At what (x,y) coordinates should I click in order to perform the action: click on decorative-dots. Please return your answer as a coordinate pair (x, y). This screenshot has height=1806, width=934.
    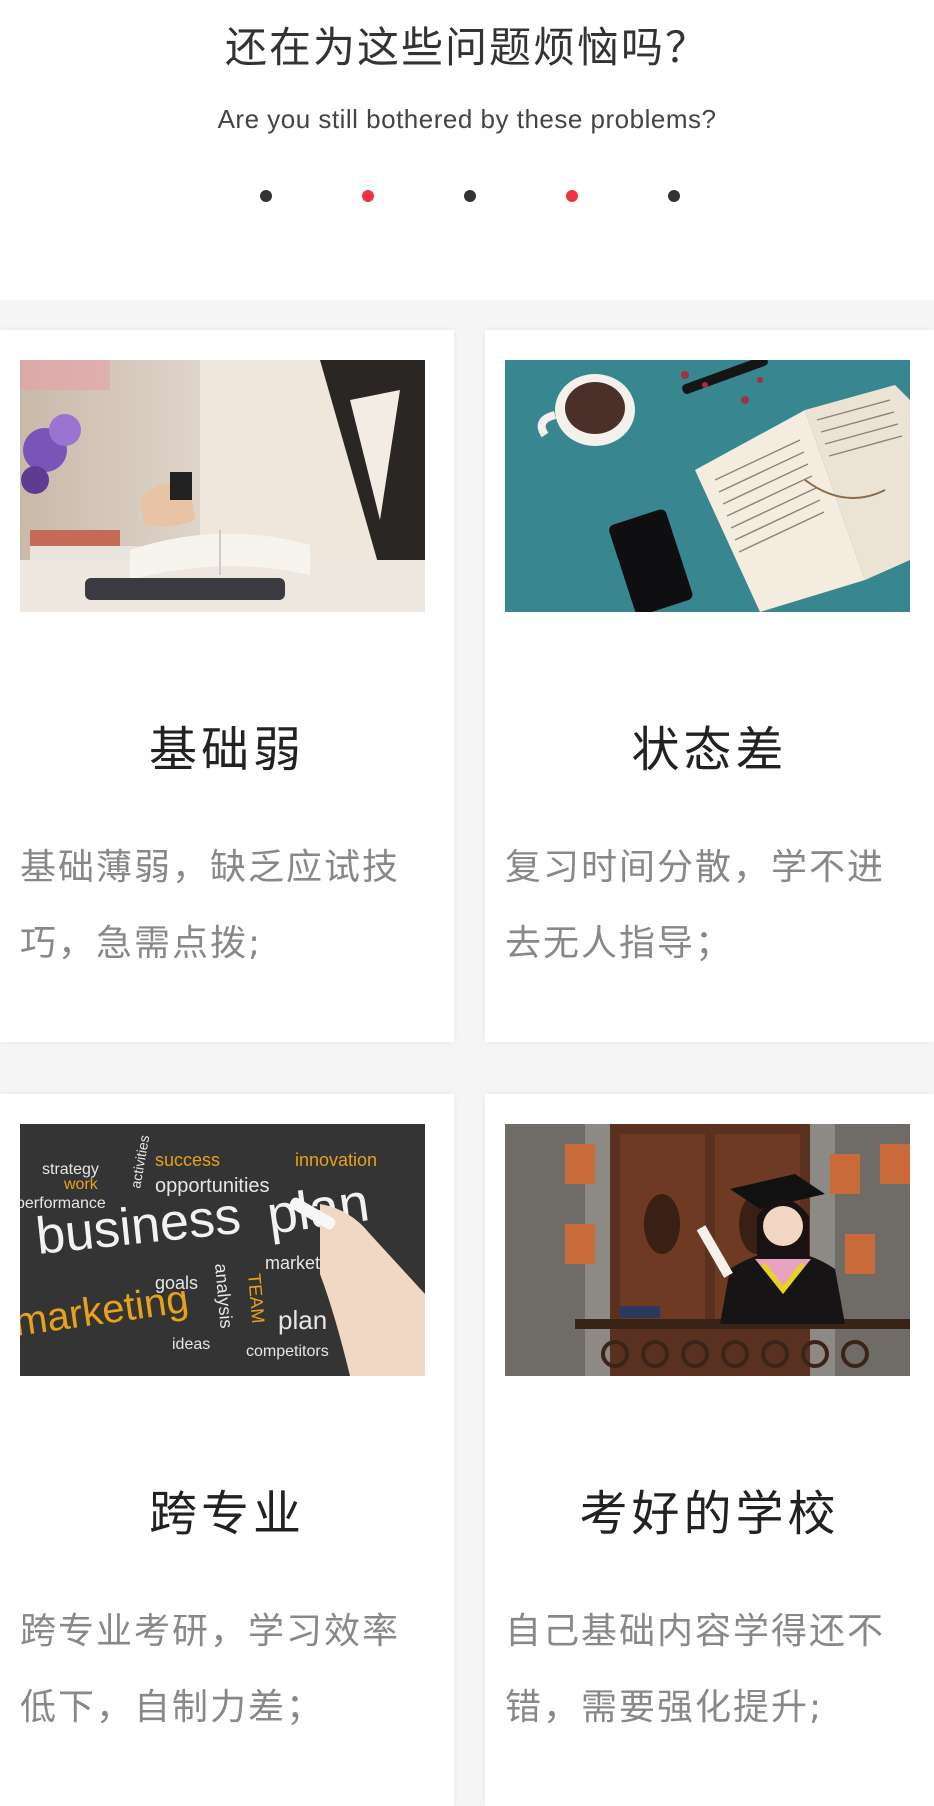
    Looking at the image, I should click on (467, 196).